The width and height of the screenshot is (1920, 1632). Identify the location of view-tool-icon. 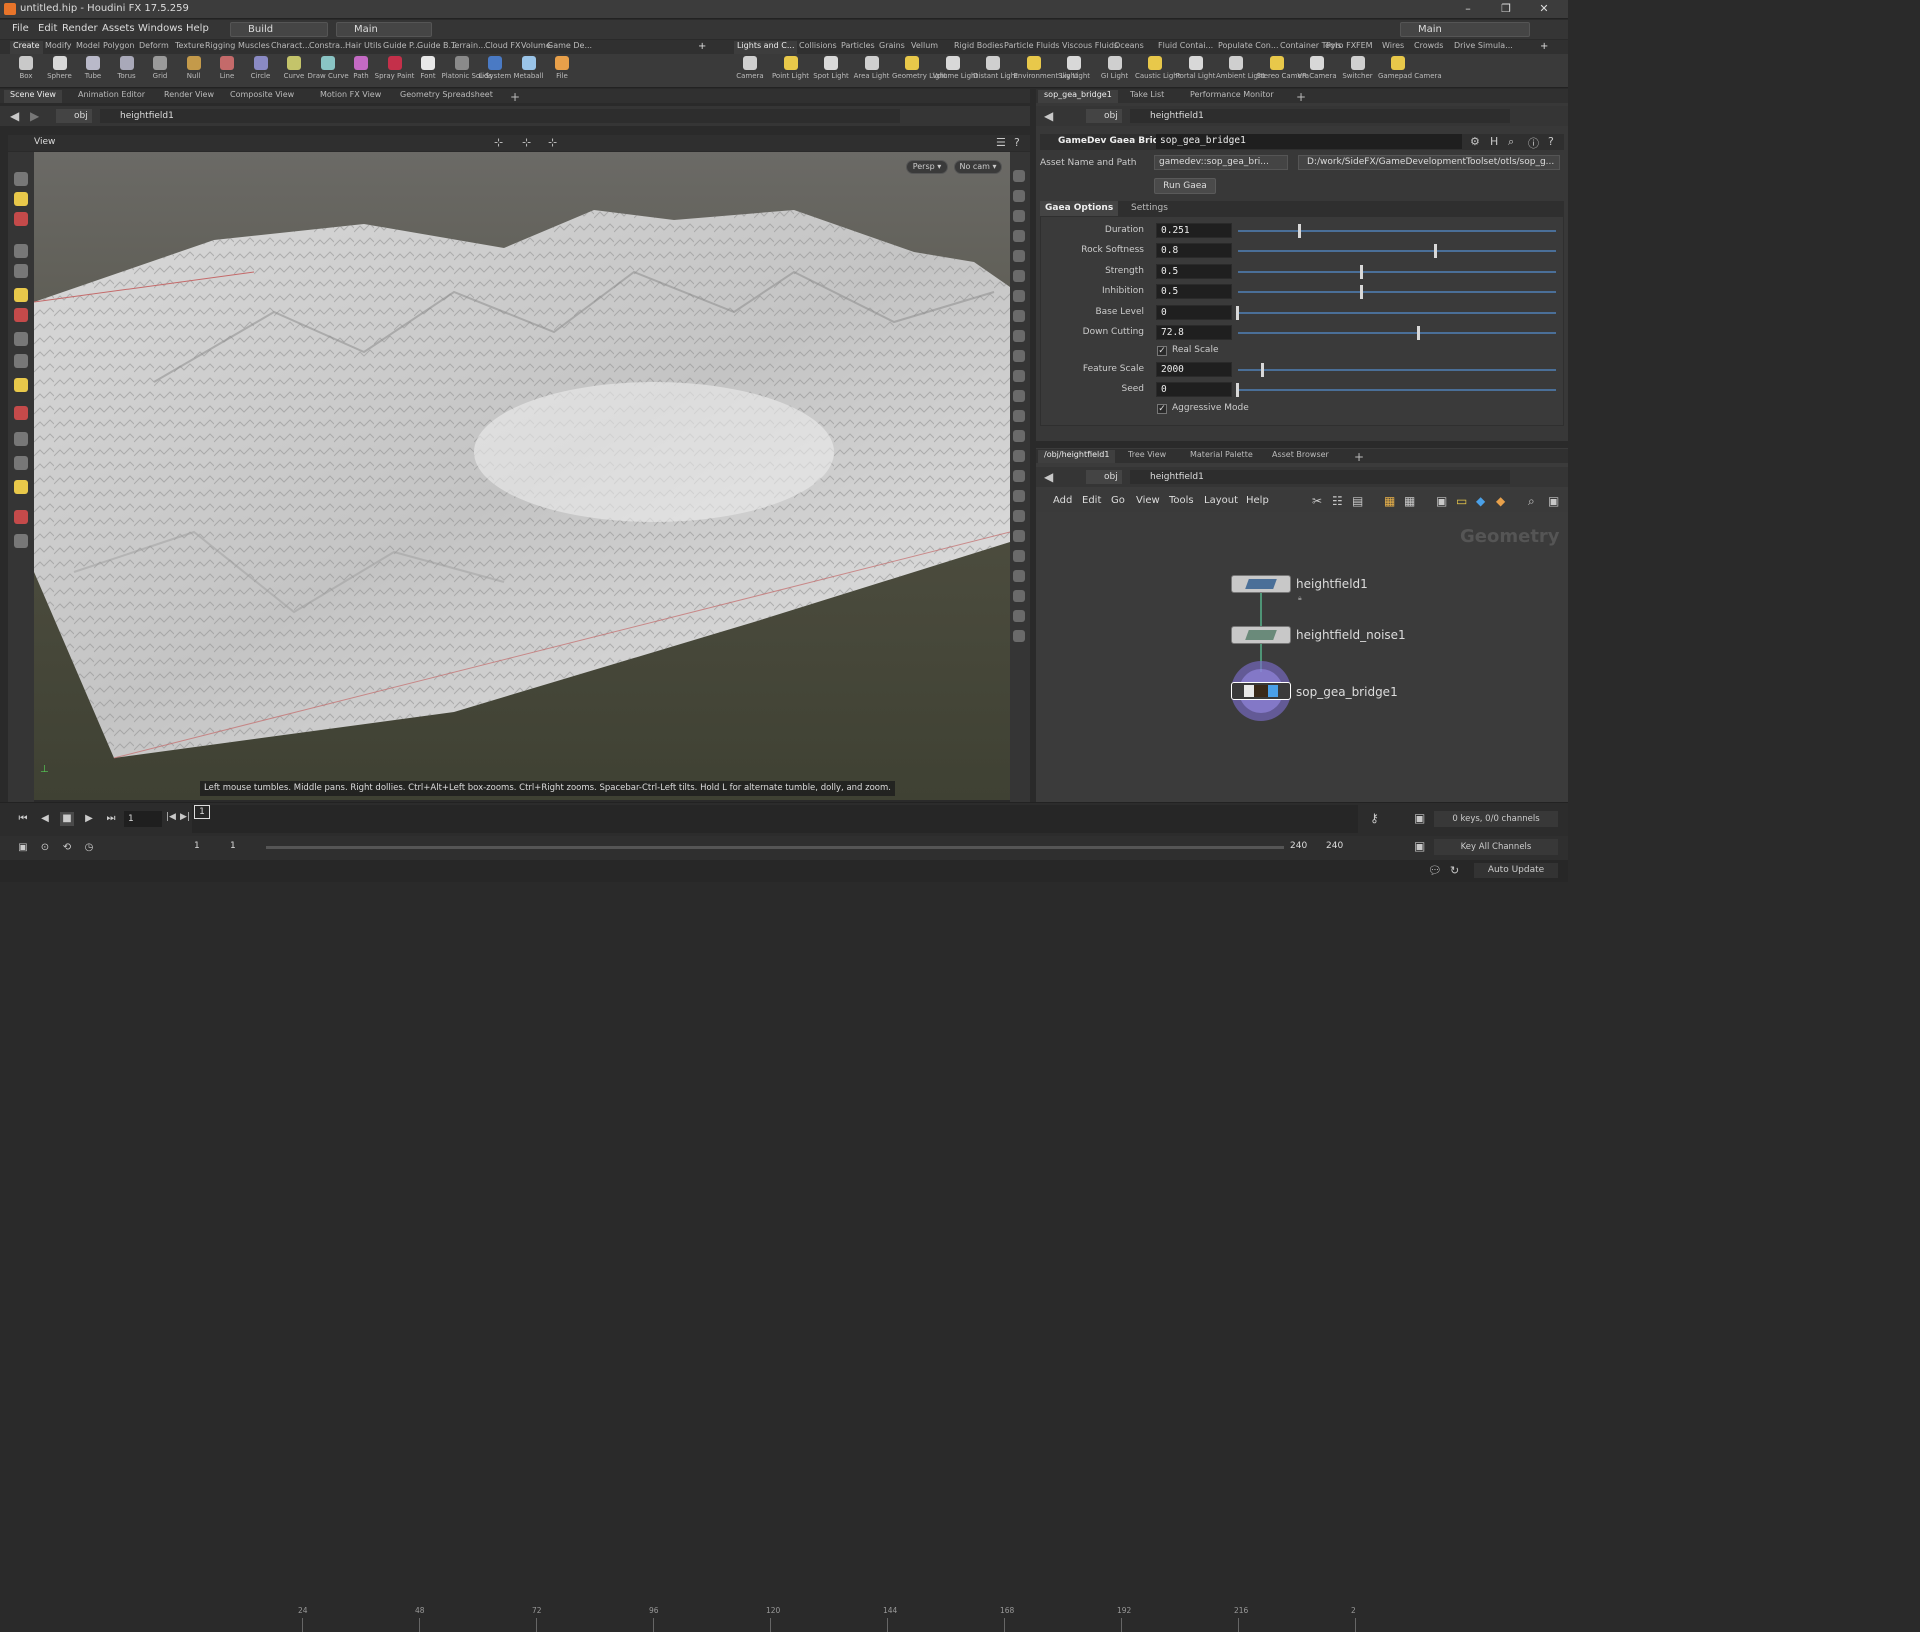
(21, 463).